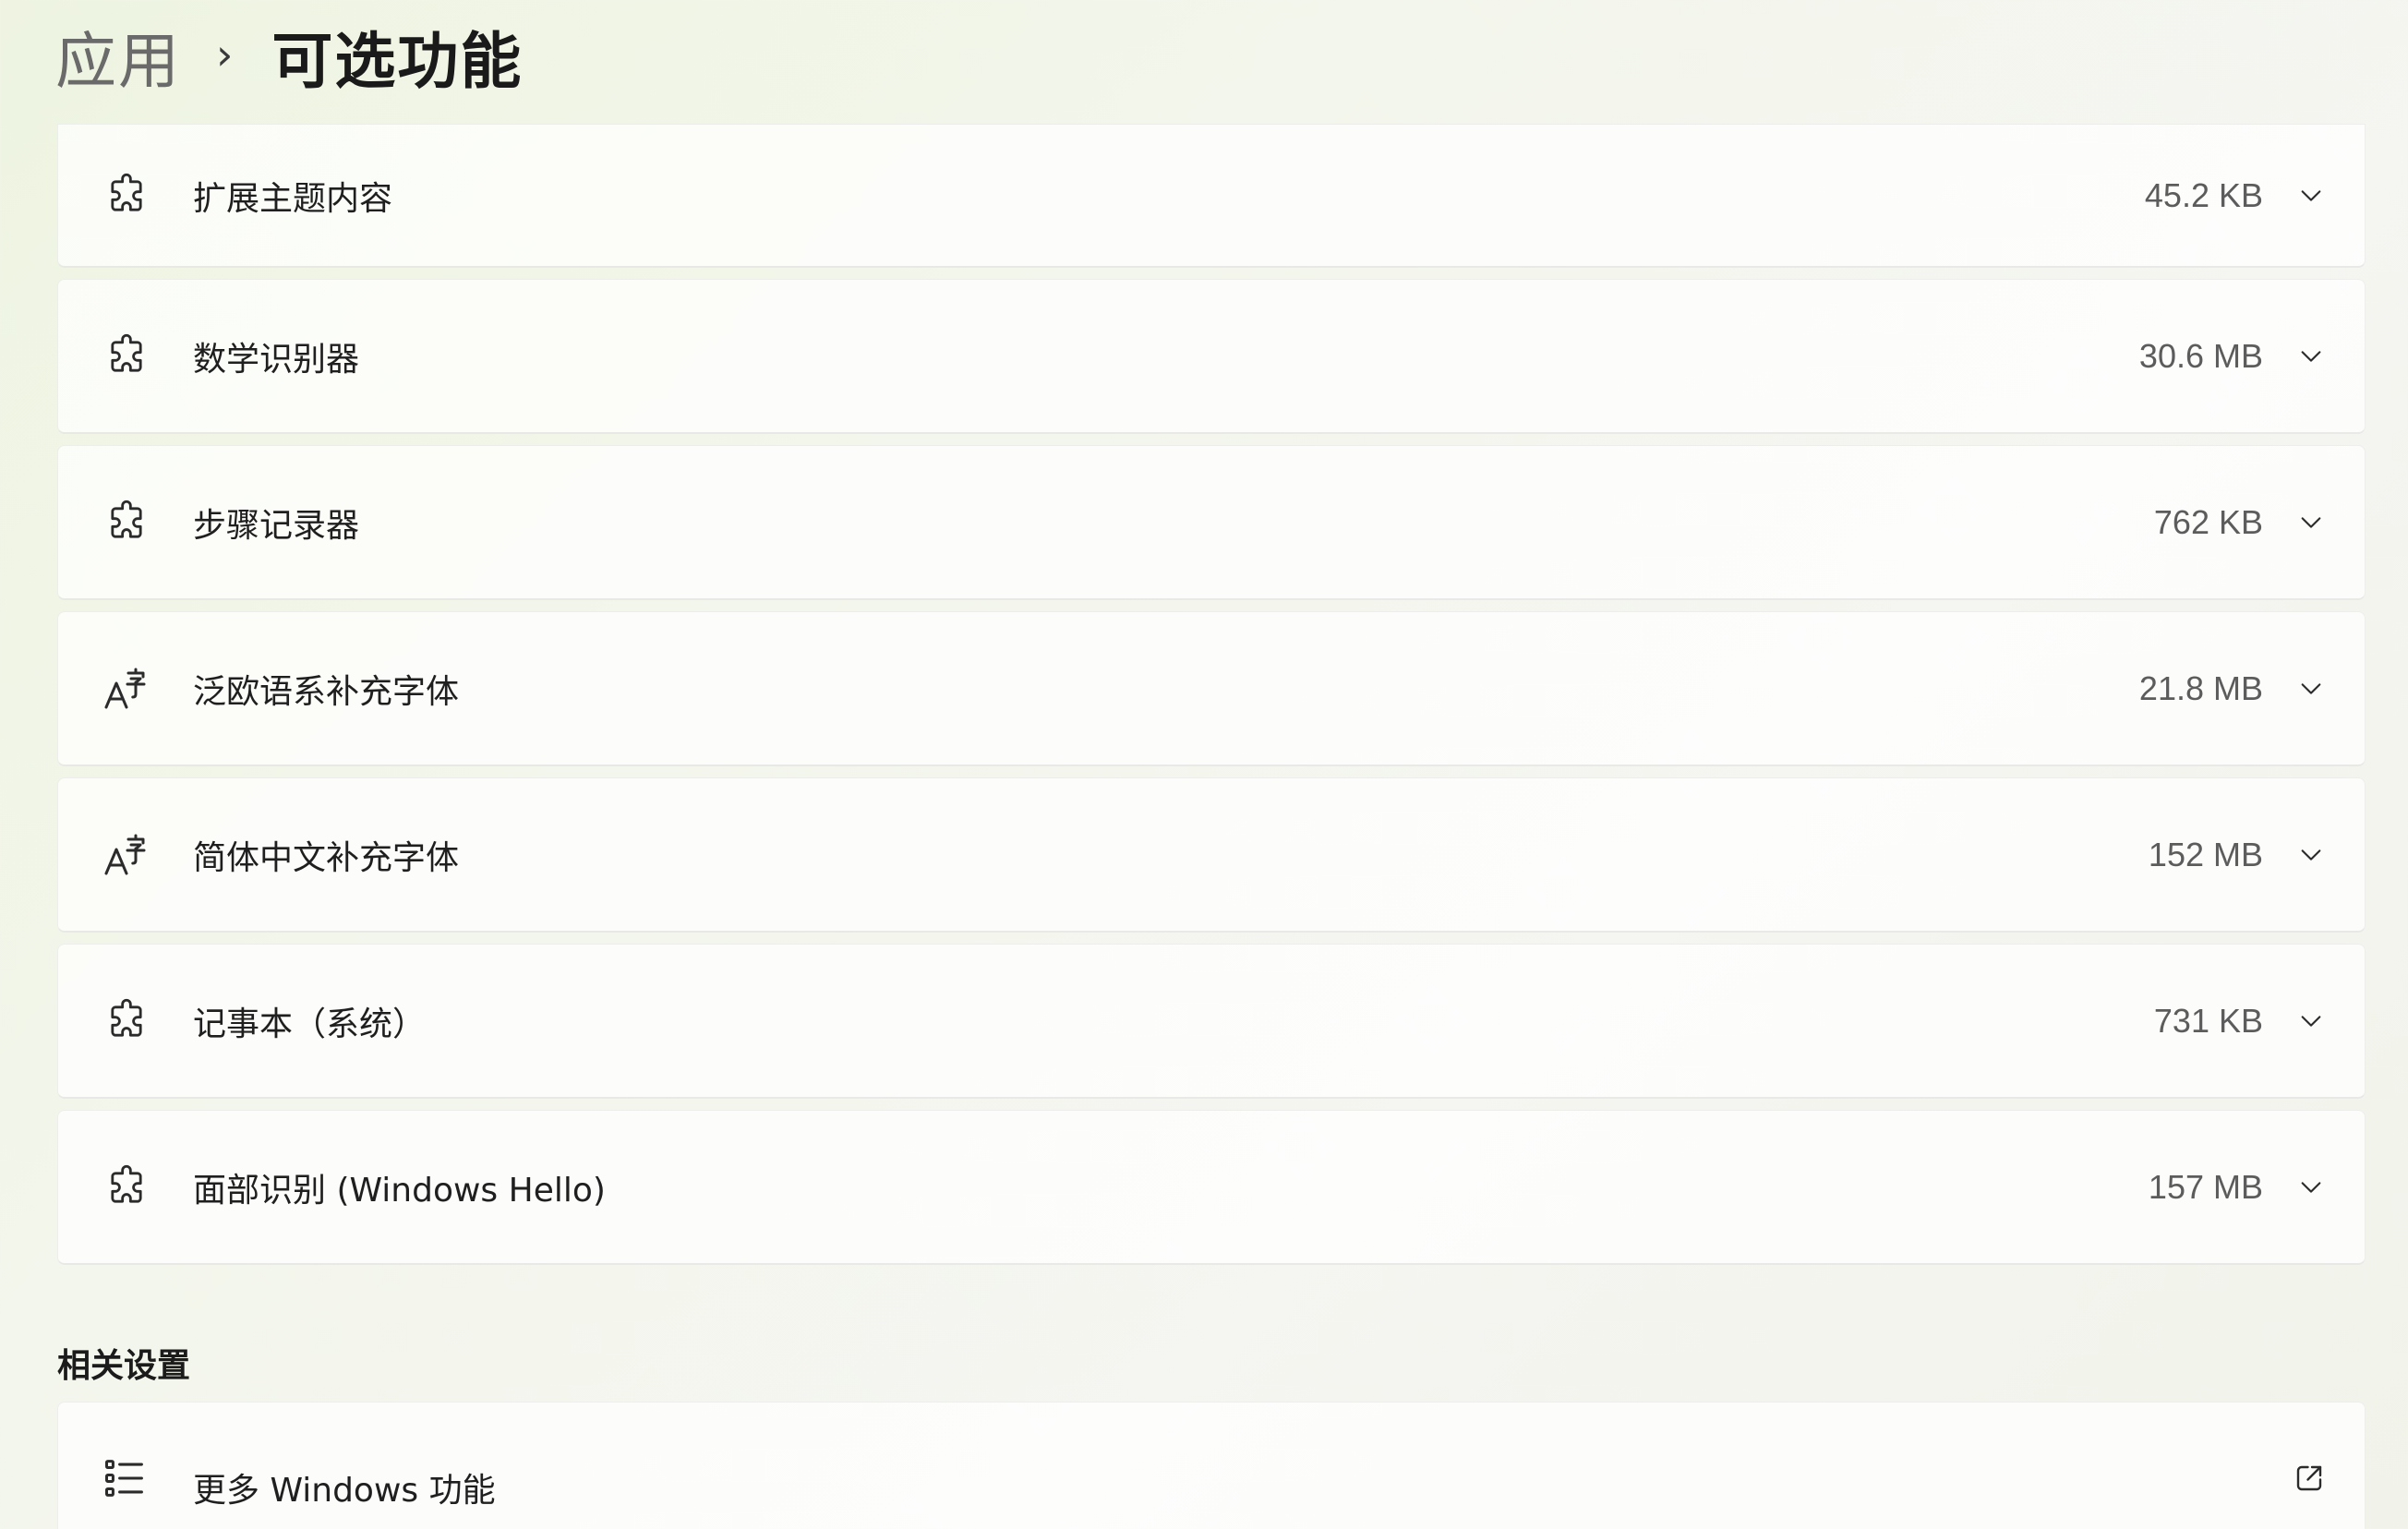 Image resolution: width=2408 pixels, height=1529 pixels. Describe the element at coordinates (2208, 522) in the screenshot. I see `feature-size: 762 KB` at that location.